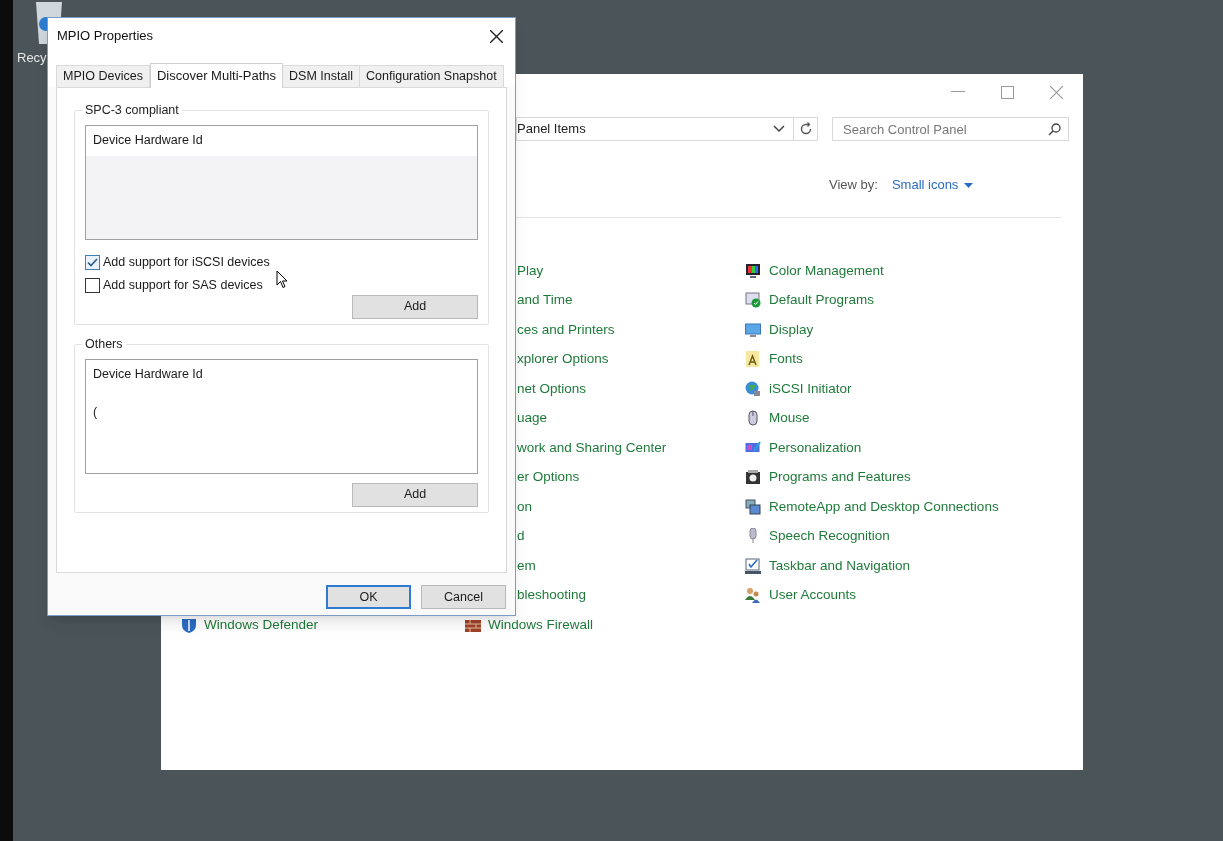  Describe the element at coordinates (548, 477) in the screenshot. I see `control-panel-link: er Options` at that location.